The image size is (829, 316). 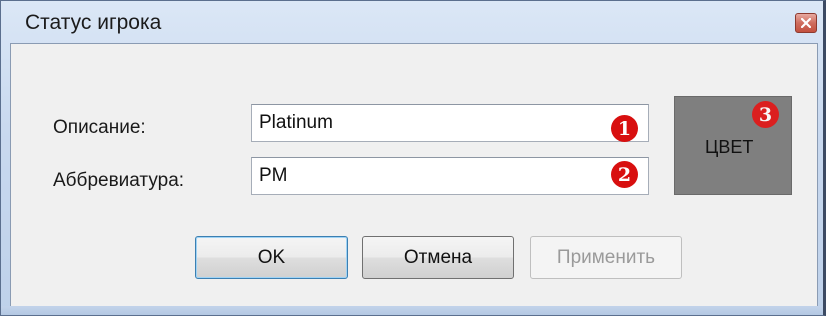 I want to click on callout-badge-1: 1, so click(x=624, y=128).